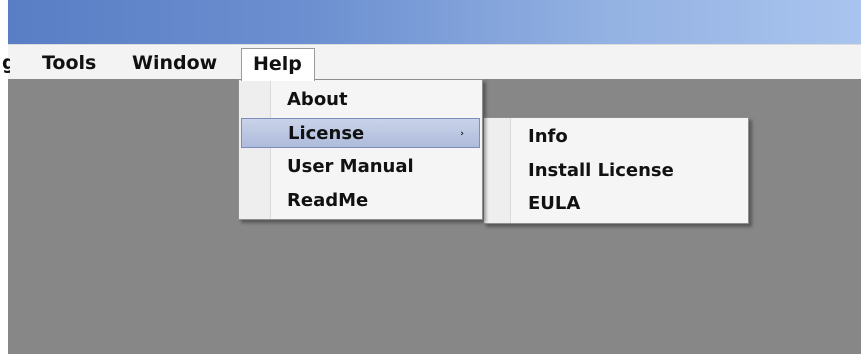 The width and height of the screenshot is (861, 354). What do you see at coordinates (601, 171) in the screenshot?
I see `license-item-install: Install License` at bounding box center [601, 171].